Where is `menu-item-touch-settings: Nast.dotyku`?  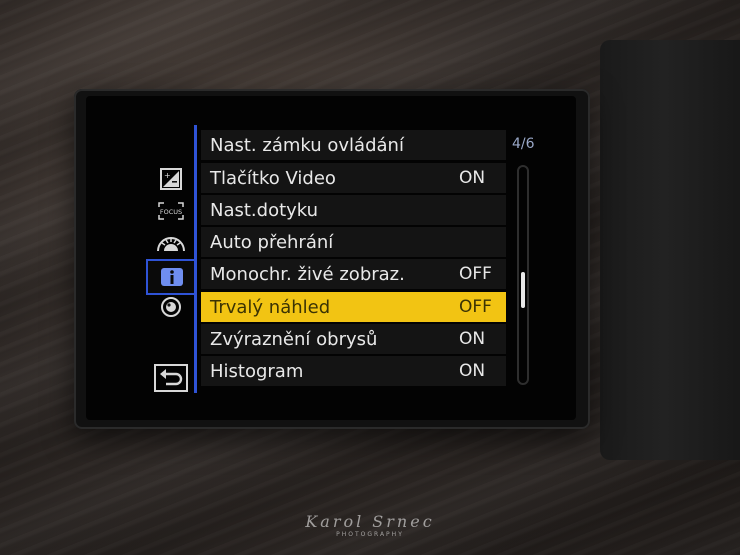
menu-item-touch-settings: Nast.dotyku is located at coordinates (353, 210).